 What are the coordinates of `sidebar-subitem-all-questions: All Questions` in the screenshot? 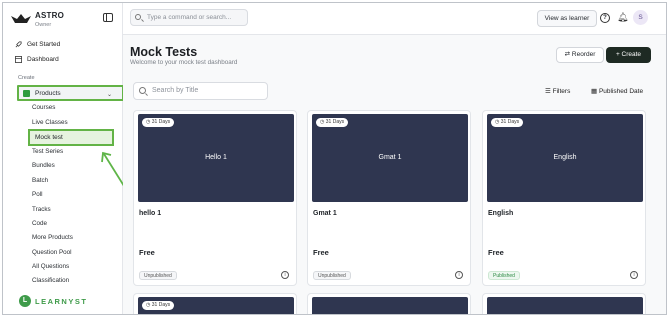 It's located at (50, 266).